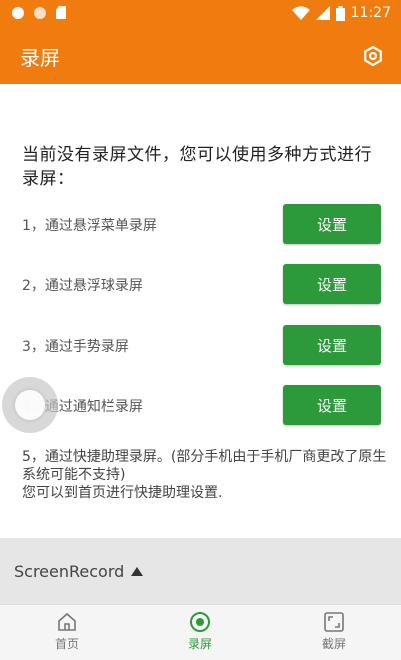 This screenshot has height=660, width=401. Describe the element at coordinates (332, 224) in the screenshot. I see `method-1-settings-button: 设置` at that location.